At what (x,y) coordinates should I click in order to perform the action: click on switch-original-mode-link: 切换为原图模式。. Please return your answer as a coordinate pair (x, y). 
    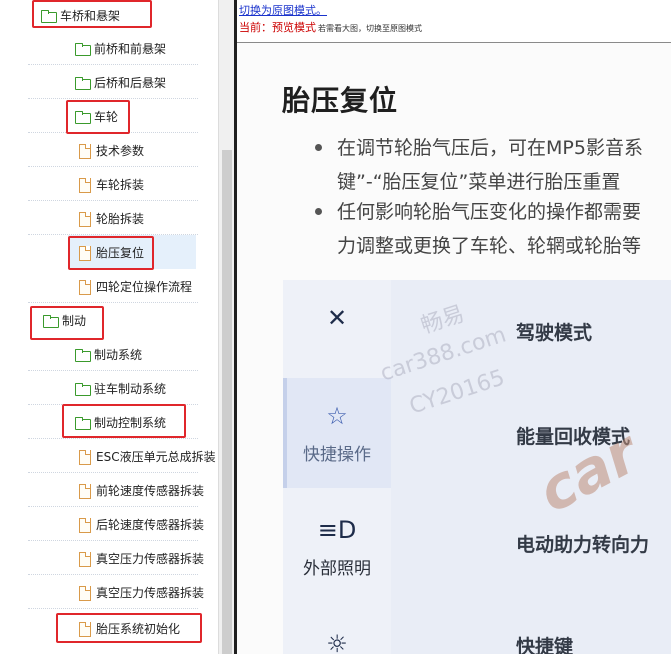
    Looking at the image, I should click on (283, 10).